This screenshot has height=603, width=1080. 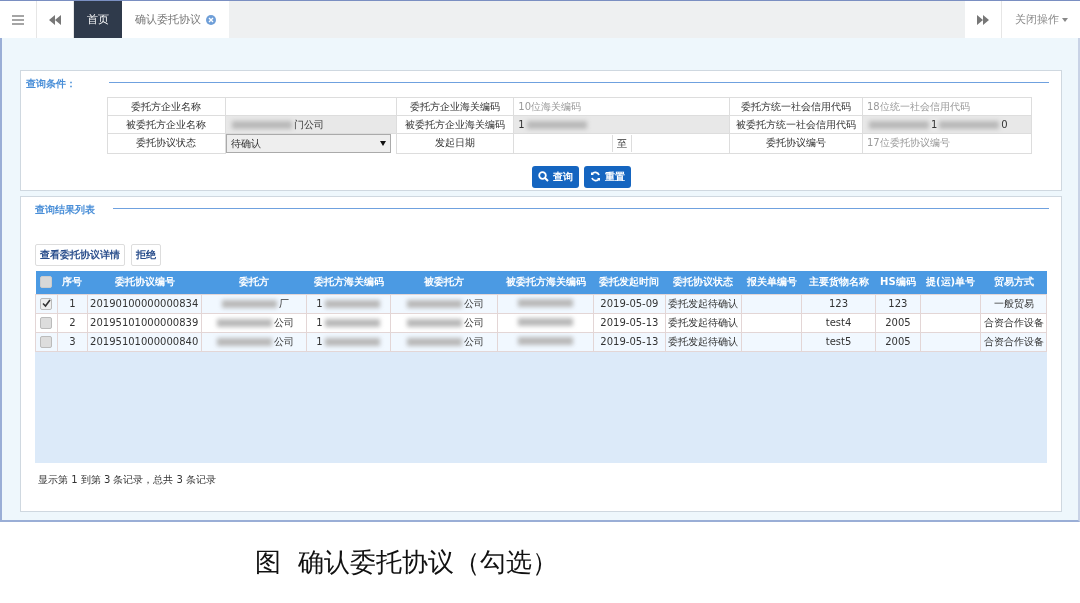 What do you see at coordinates (166, 143) in the screenshot?
I see `field-label: 委托协议状态` at bounding box center [166, 143].